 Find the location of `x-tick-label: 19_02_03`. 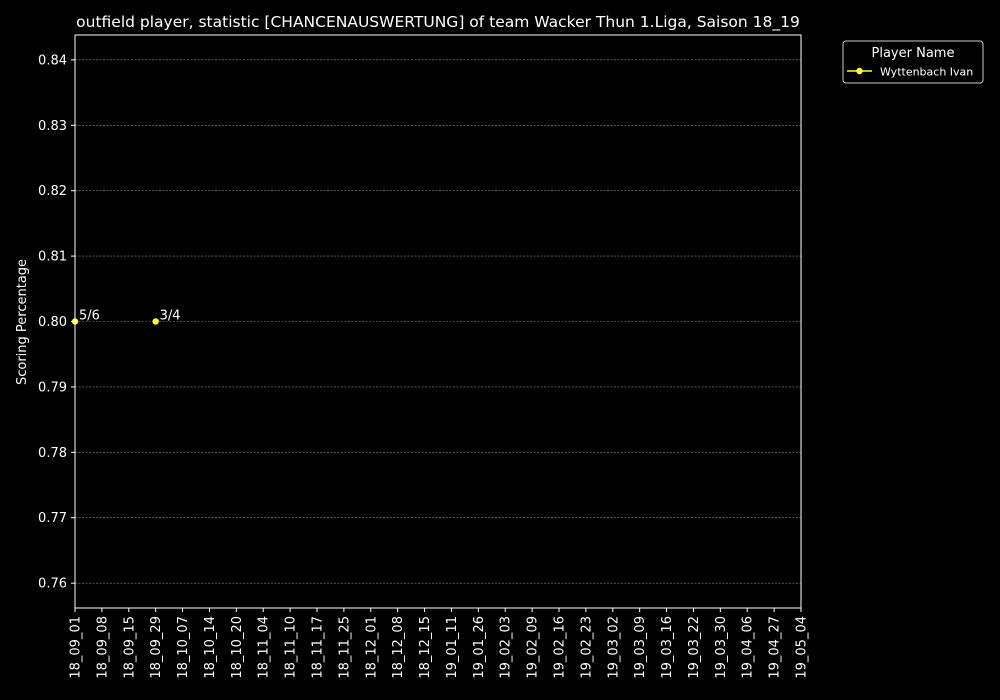

x-tick-label: 19_02_03 is located at coordinates (506, 647).